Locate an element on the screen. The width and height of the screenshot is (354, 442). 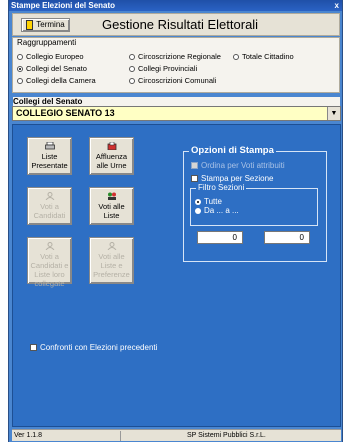
confronti-checkbox: Confronti con Elezioni precedenti is located at coordinates (93, 347).